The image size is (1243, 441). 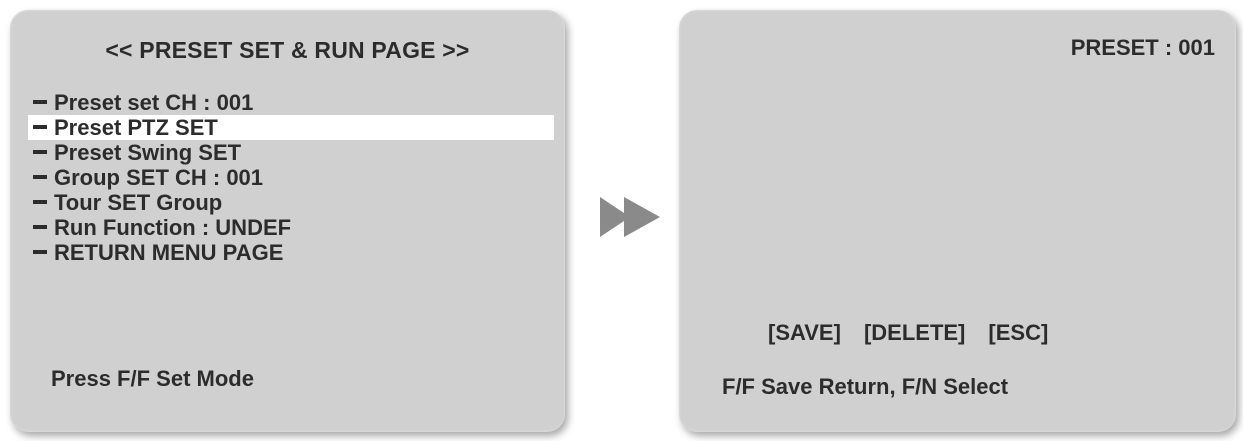 I want to click on action-button-row: [SAVE] [DELETE] [ESC], so click(x=919, y=333).